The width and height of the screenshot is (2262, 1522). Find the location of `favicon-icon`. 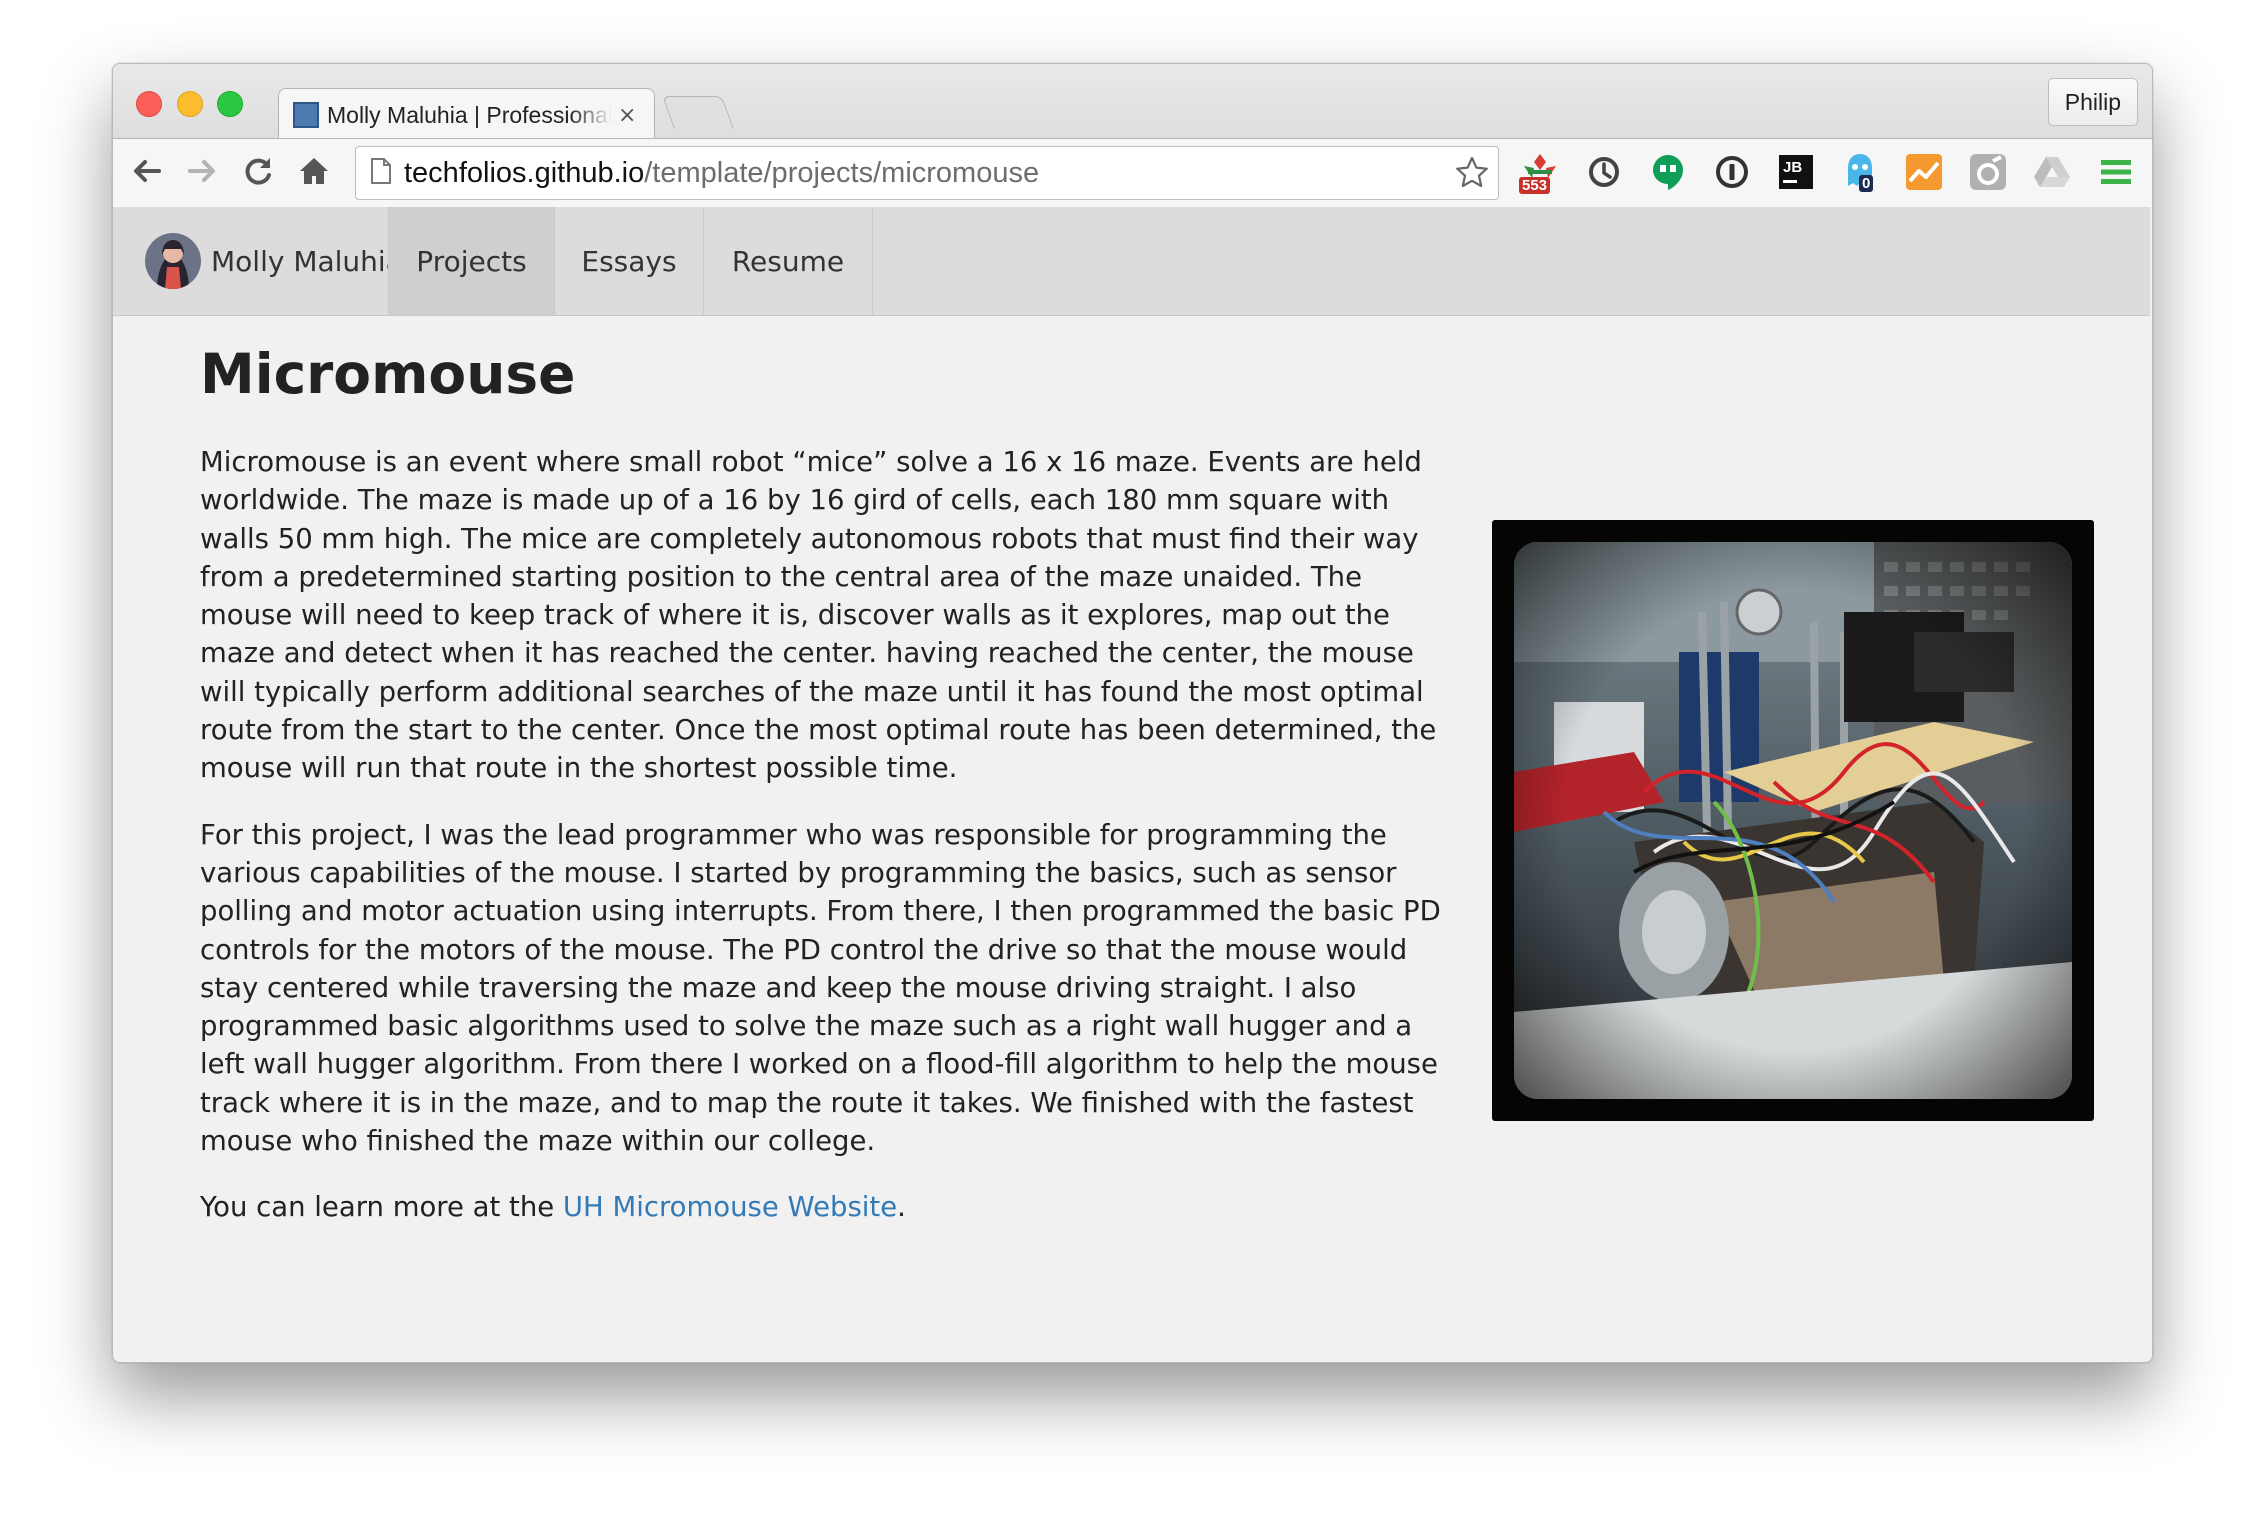

favicon-icon is located at coordinates (306, 115).